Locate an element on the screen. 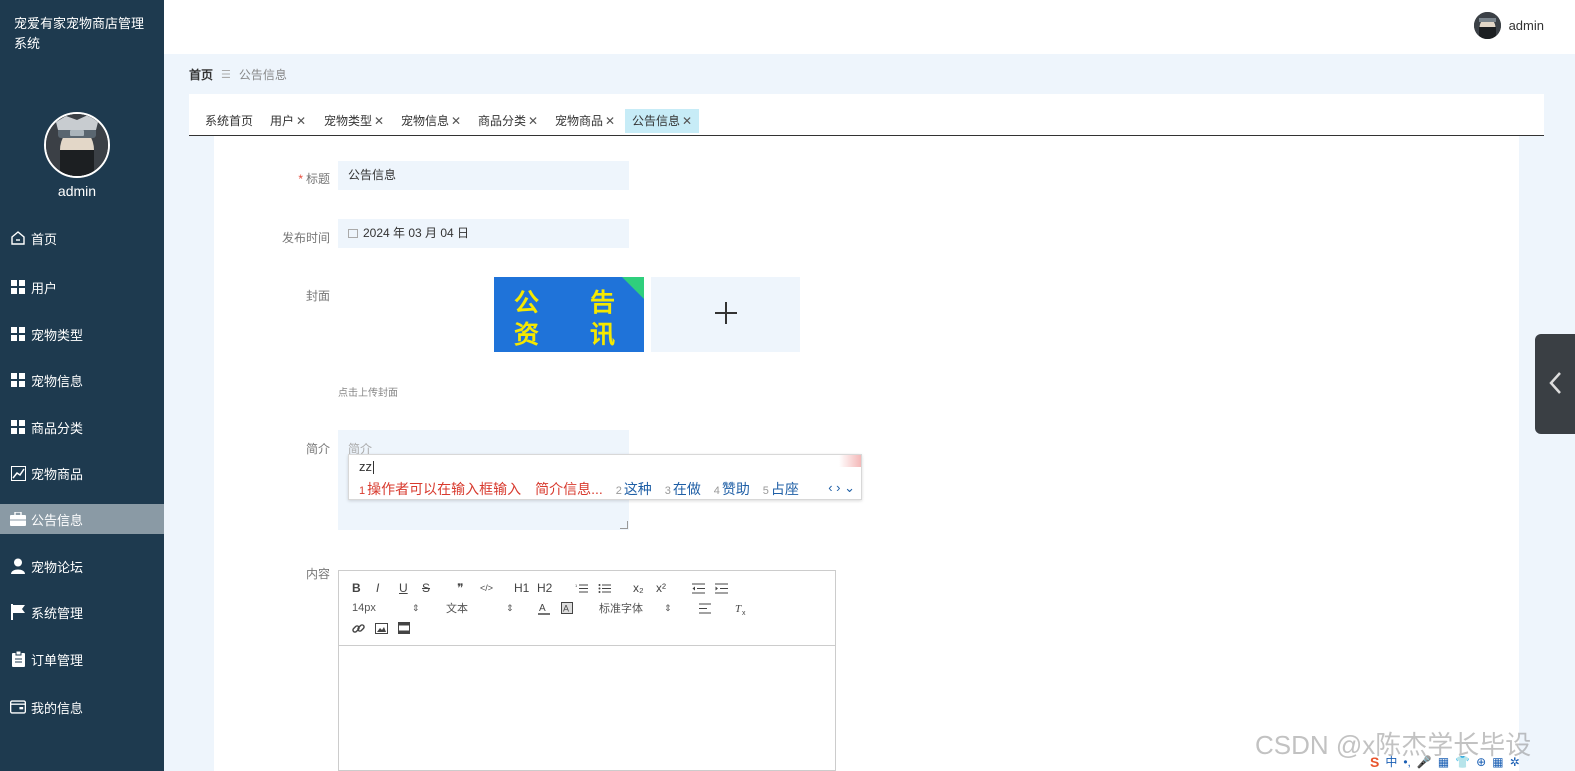 The height and width of the screenshot is (771, 1575). font-size-select: 14px ⇕ is located at coordinates (385, 608).